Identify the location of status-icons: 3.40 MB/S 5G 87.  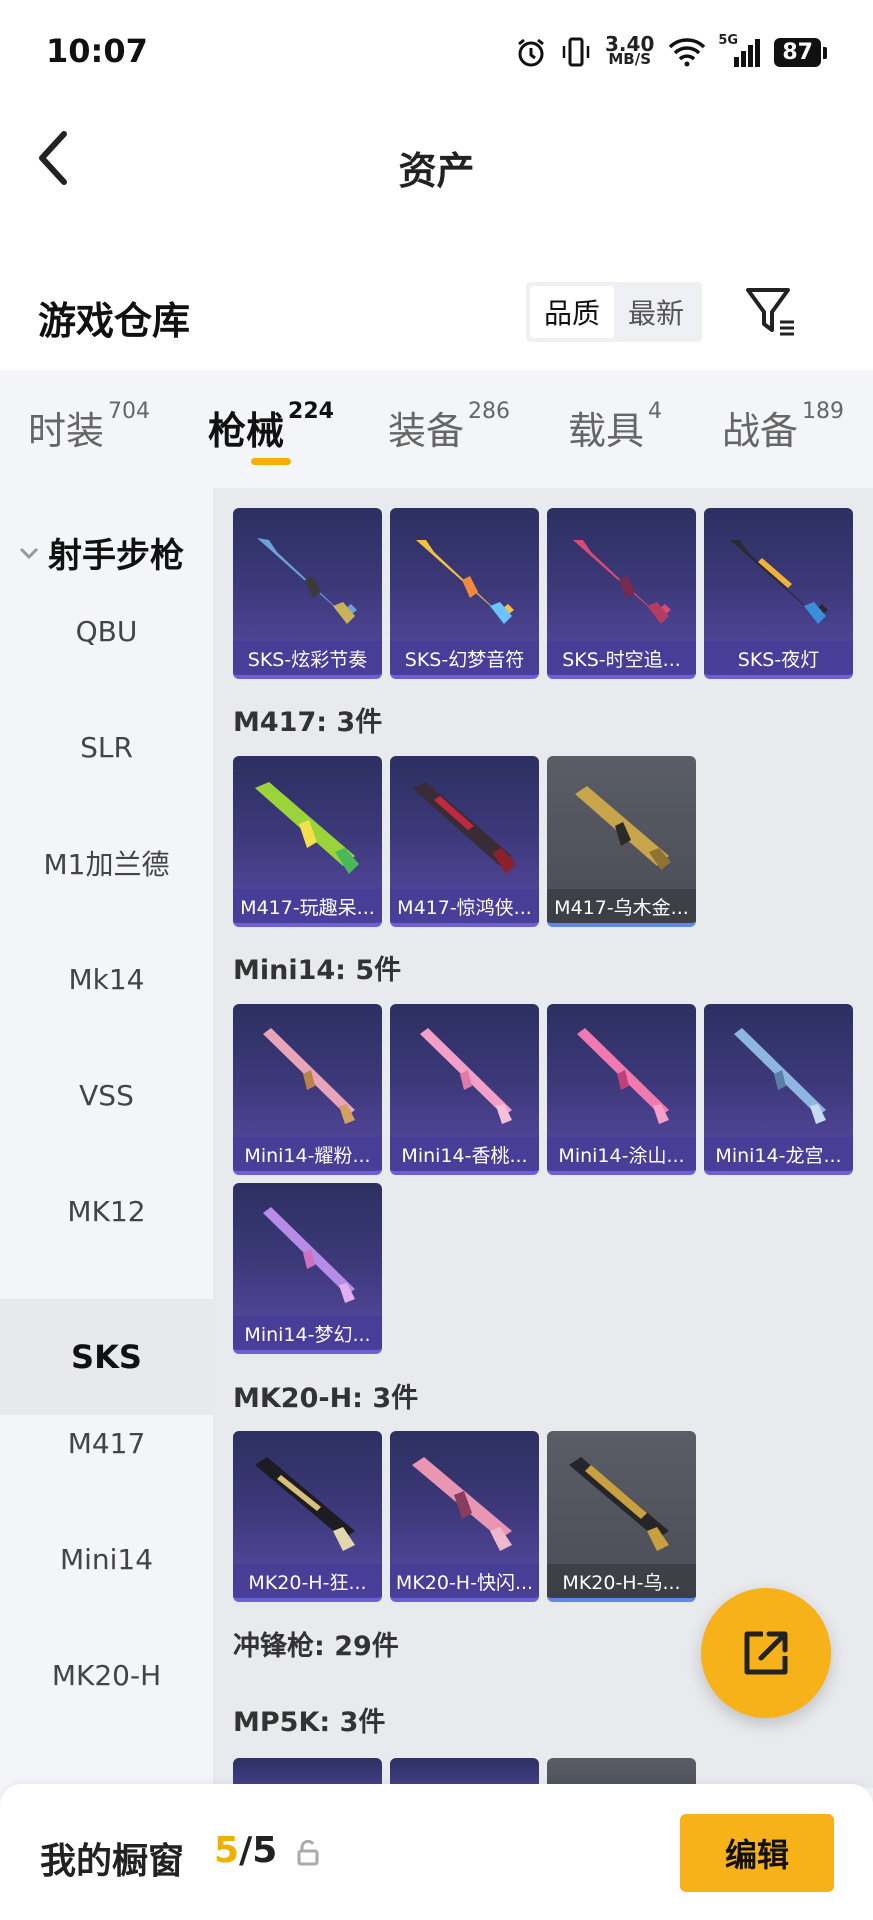
(671, 52).